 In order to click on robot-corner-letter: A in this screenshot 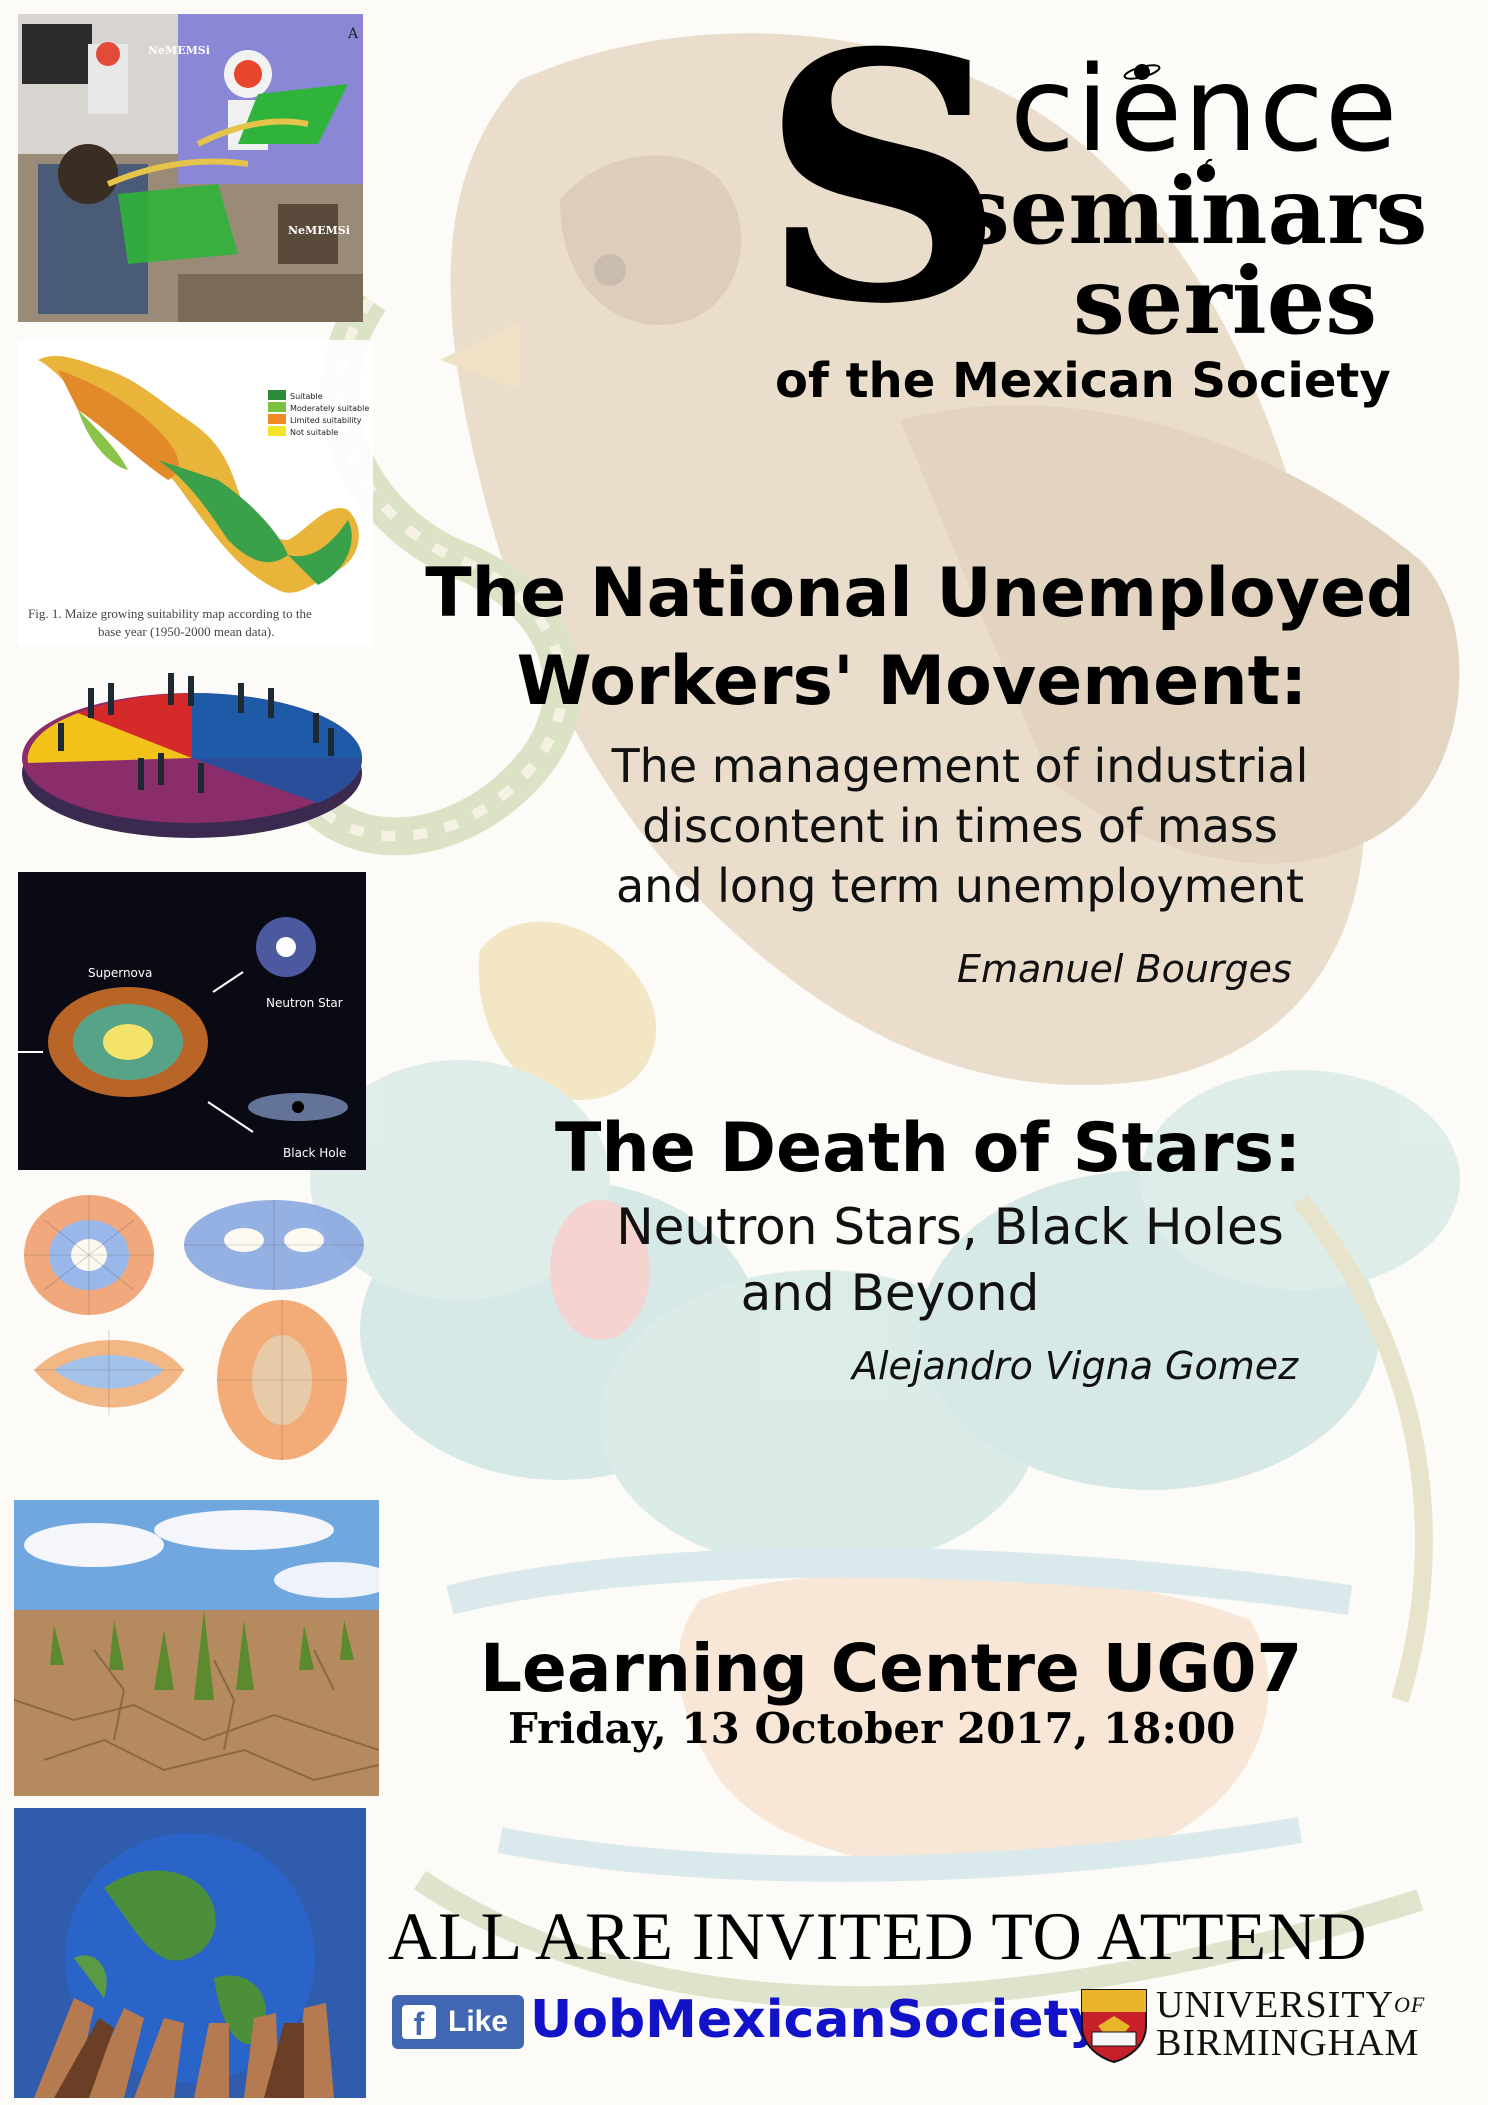, I will do `click(353, 34)`.